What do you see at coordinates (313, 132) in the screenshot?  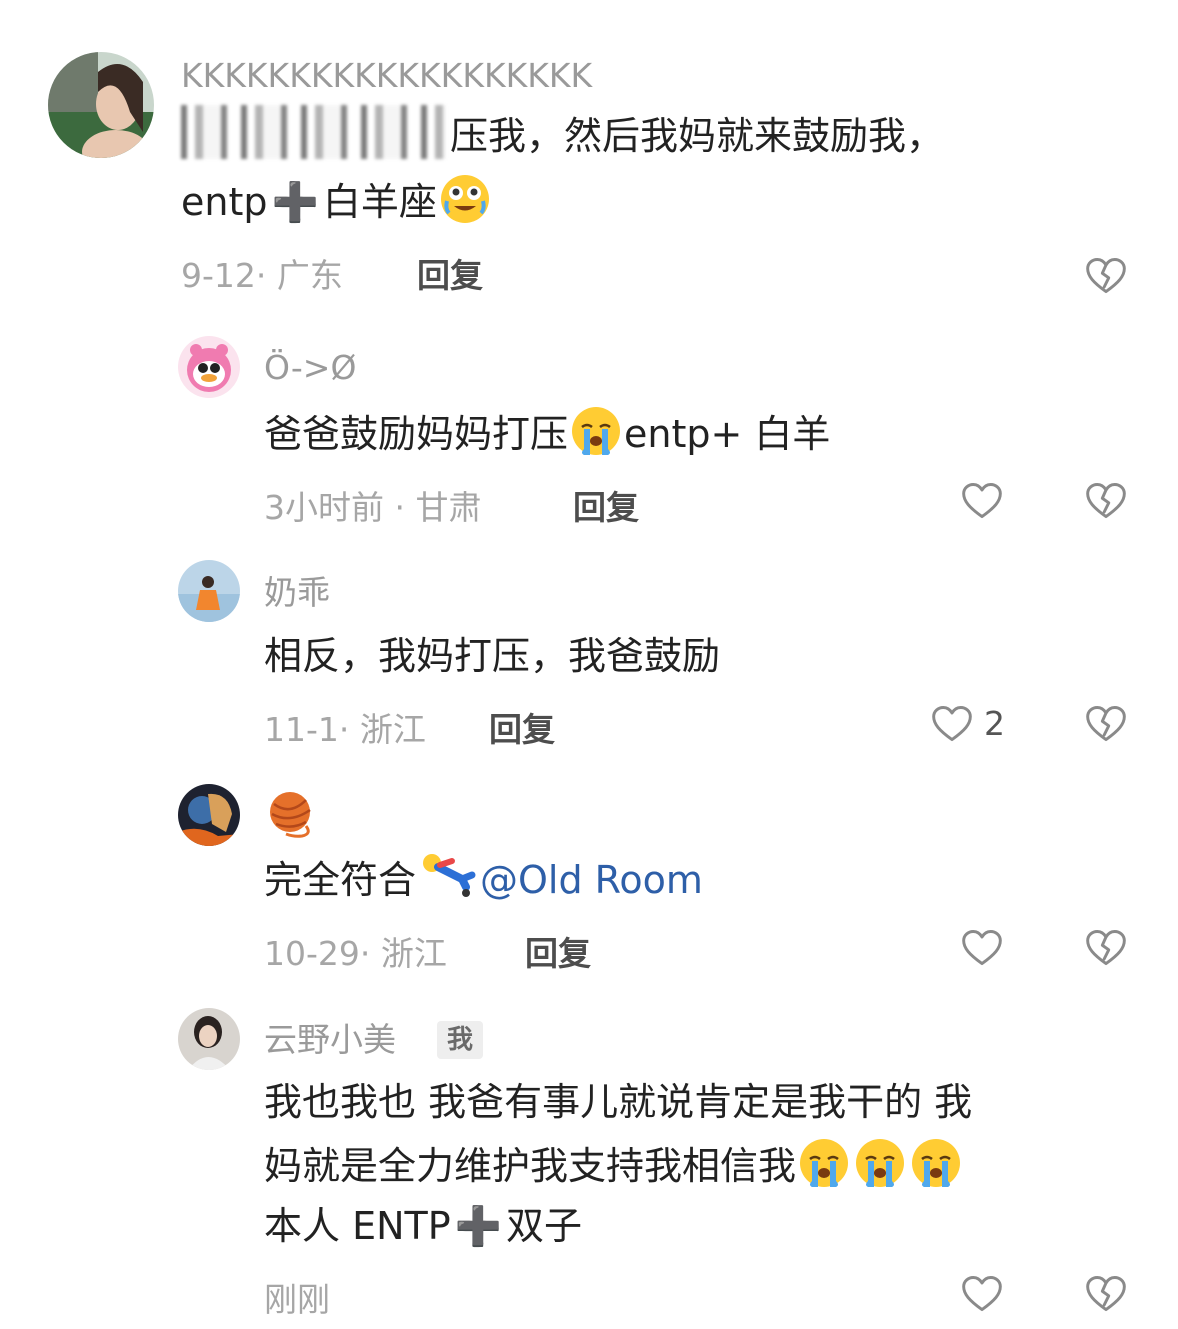 I see `redacted-text` at bounding box center [313, 132].